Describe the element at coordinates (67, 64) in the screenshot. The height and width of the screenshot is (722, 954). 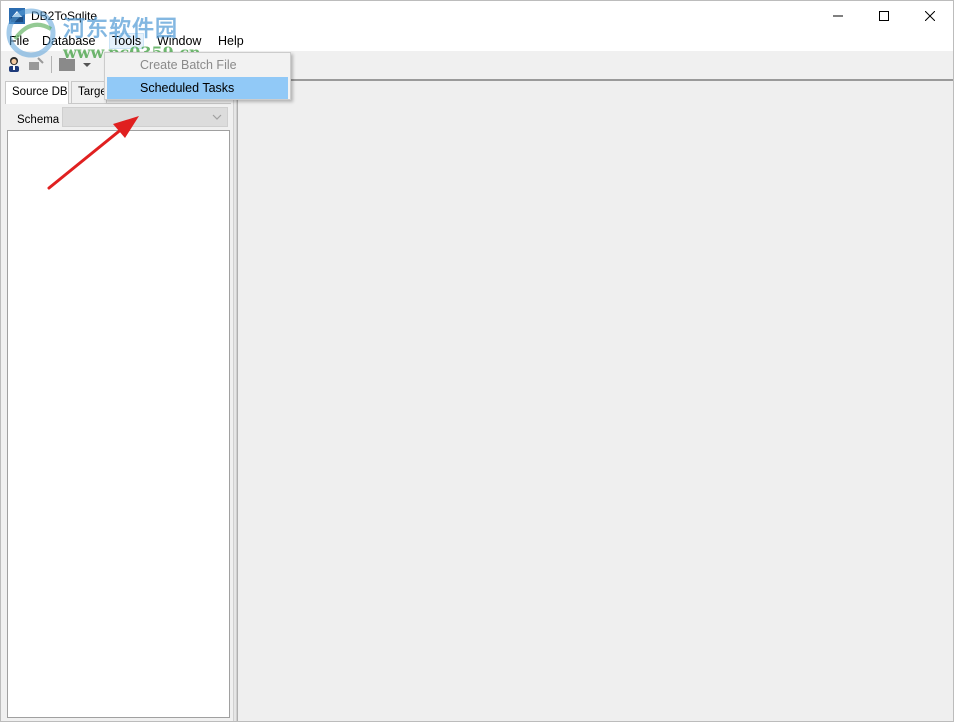
I see `folder-icon` at that location.